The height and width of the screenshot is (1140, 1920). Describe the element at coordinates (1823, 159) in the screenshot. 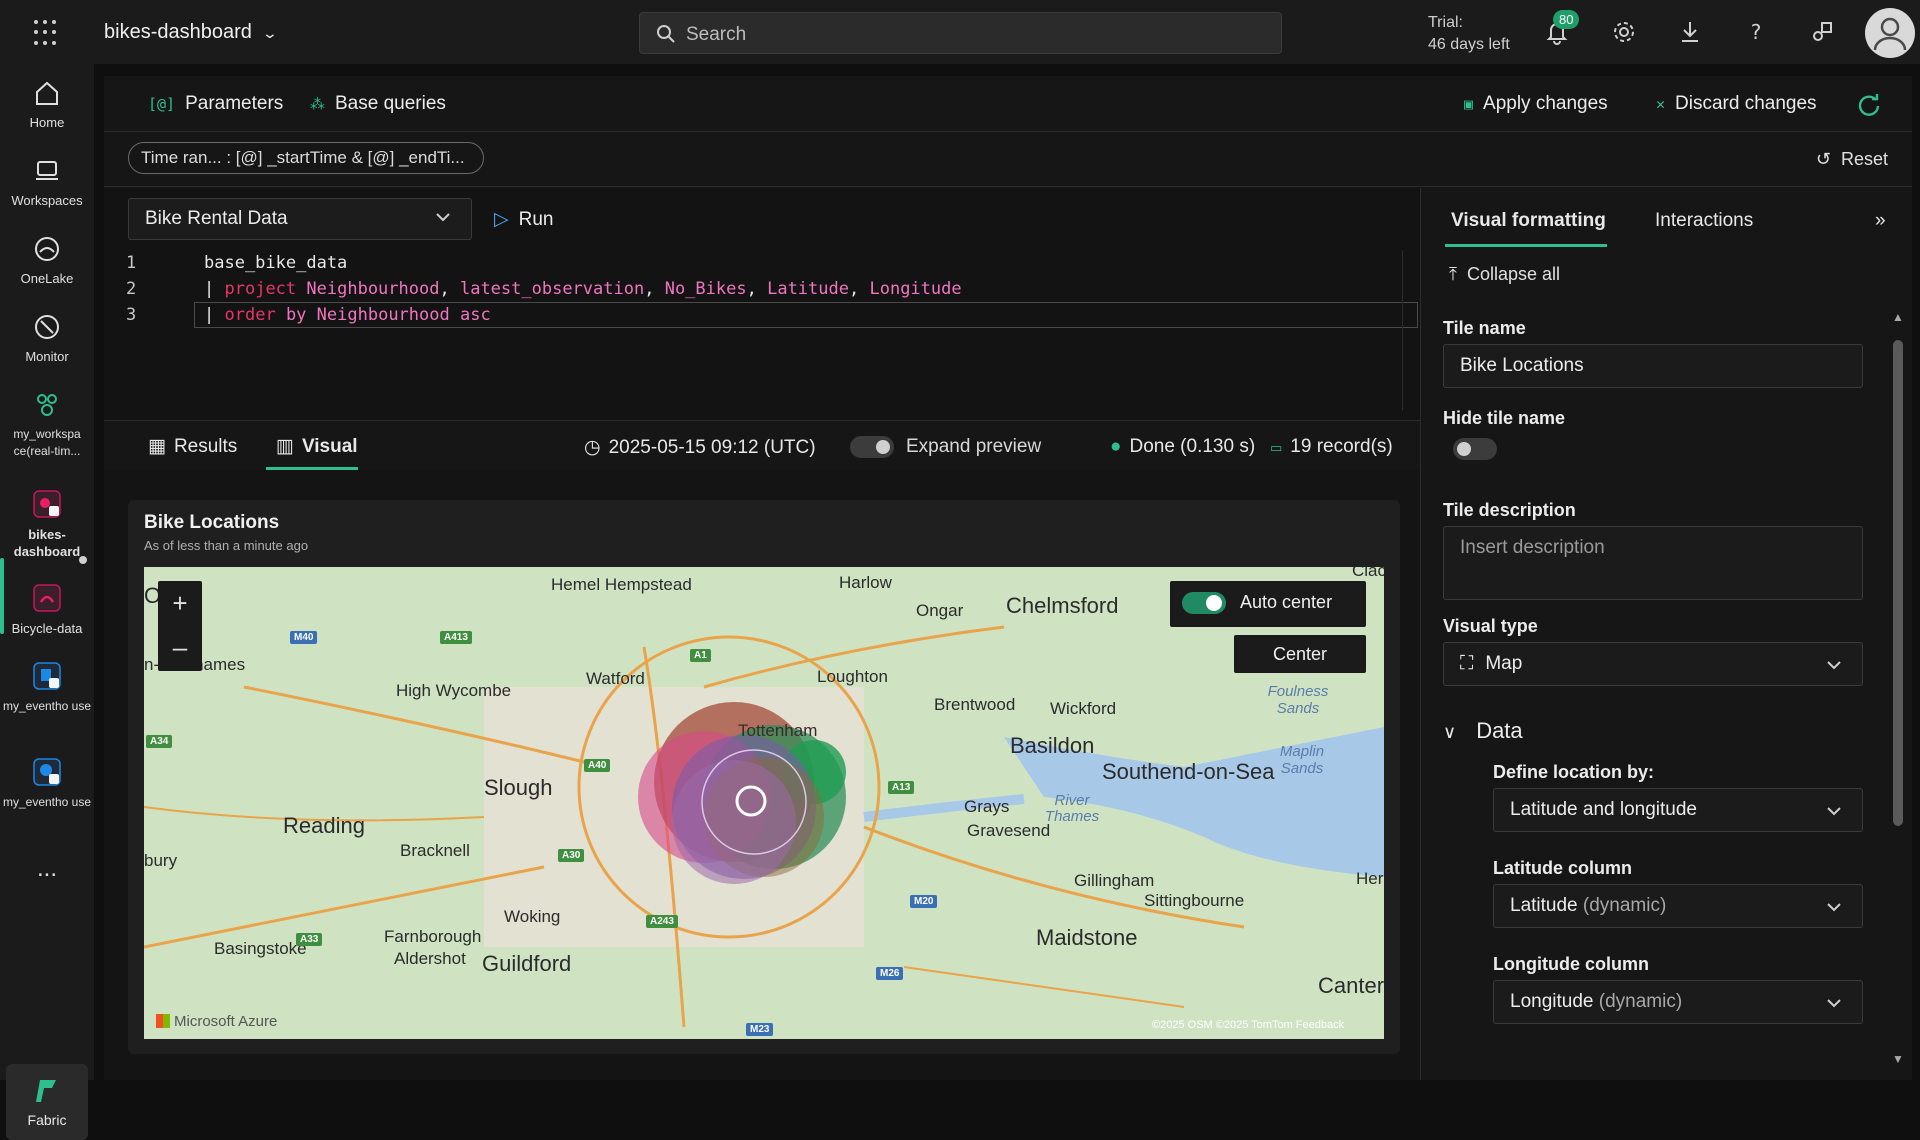

I see `undo-icon: ↺` at that location.